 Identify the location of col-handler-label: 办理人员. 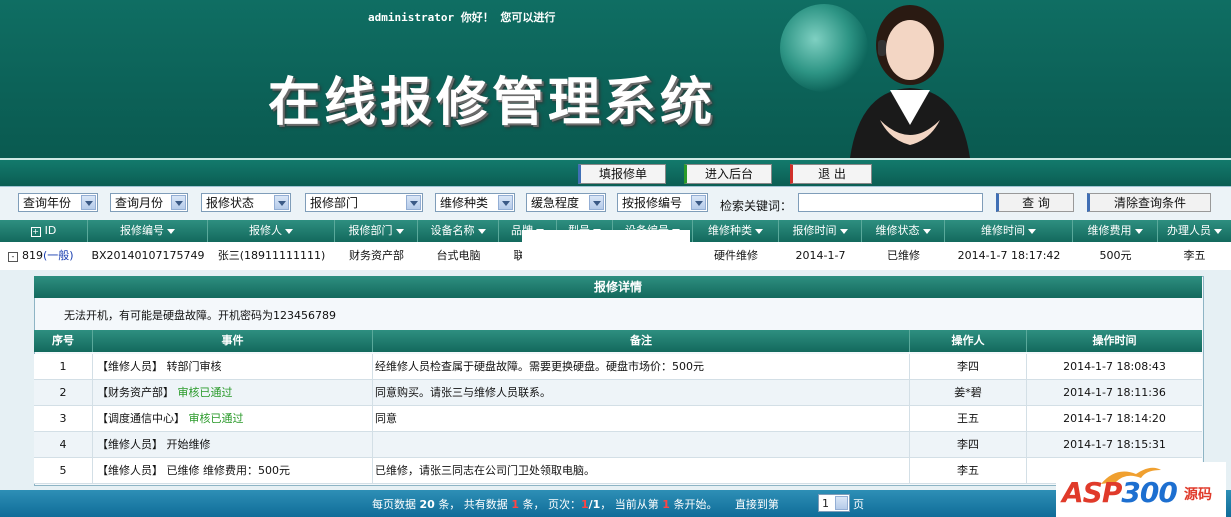
(1189, 230).